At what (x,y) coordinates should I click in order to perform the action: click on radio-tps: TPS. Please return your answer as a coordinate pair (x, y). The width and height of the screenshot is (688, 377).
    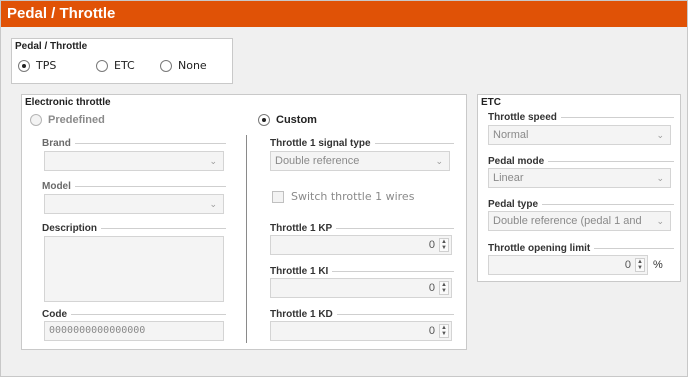
    Looking at the image, I should click on (37, 65).